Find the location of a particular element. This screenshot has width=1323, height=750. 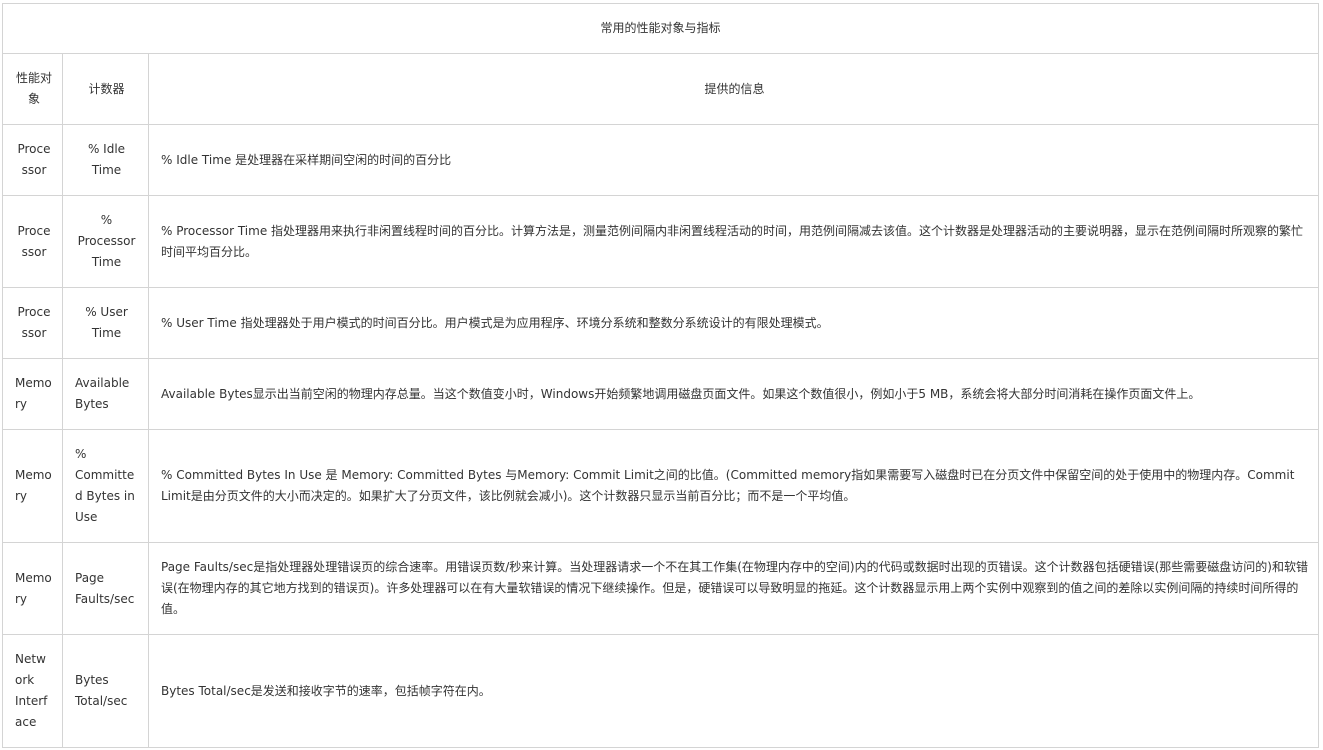

counter-cell: Page Faults/sec is located at coordinates (106, 589).